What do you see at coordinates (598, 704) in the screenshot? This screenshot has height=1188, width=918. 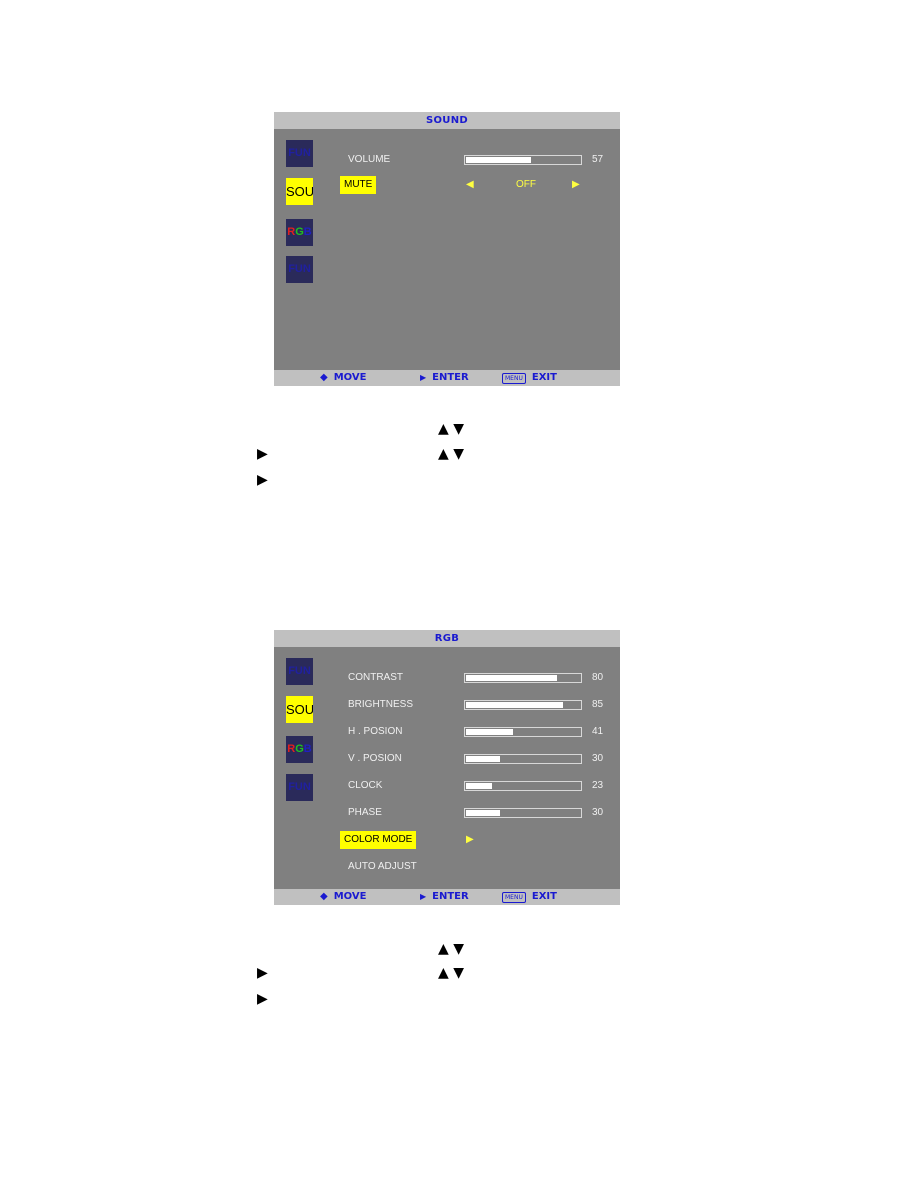 I see `row-value: 85` at bounding box center [598, 704].